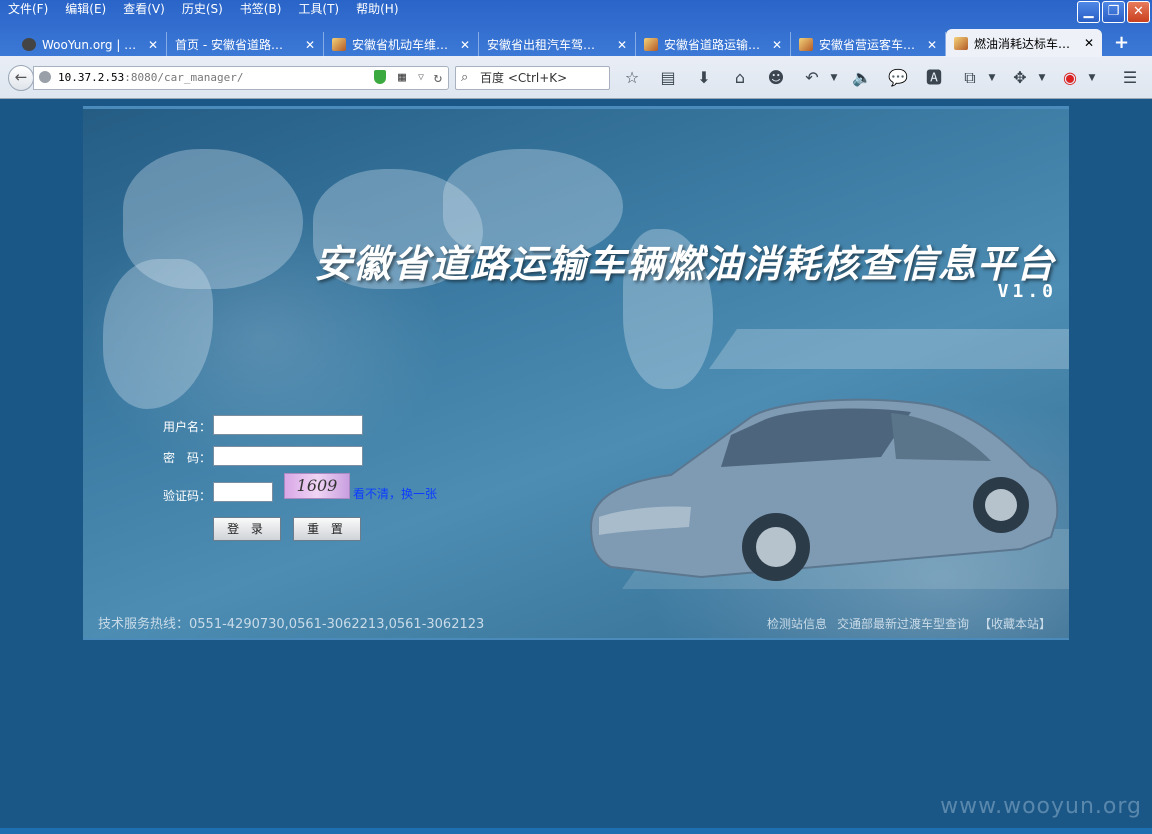 The image size is (1152, 834). What do you see at coordinates (704, 78) in the screenshot?
I see `download-icon: ⬇` at bounding box center [704, 78].